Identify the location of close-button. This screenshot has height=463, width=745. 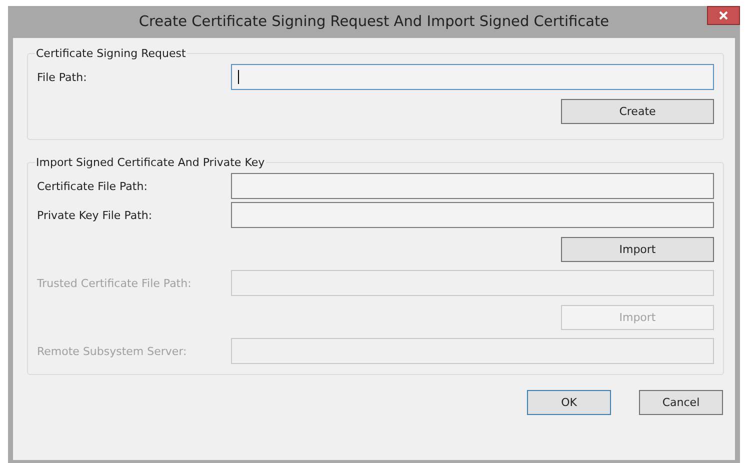
(723, 15).